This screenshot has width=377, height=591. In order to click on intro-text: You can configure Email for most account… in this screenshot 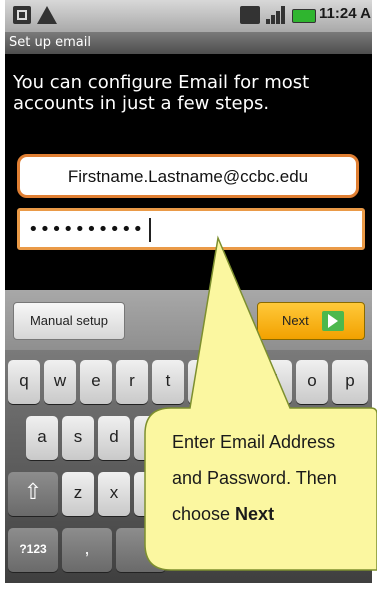, I will do `click(161, 93)`.